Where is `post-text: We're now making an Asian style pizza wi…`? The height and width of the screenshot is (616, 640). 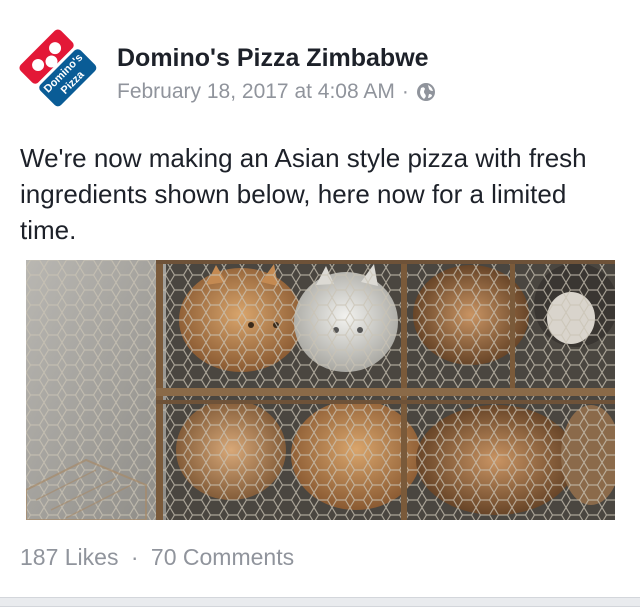
post-text: We're now making an Asian style pizza wi… is located at coordinates (303, 194).